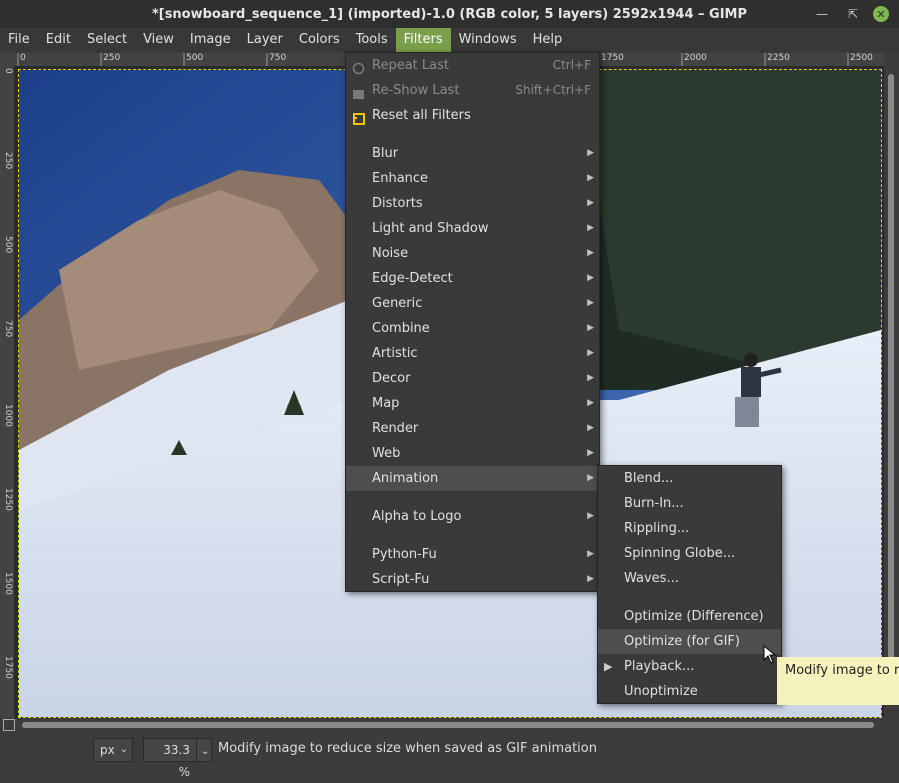 The width and height of the screenshot is (899, 783). Describe the element at coordinates (412, 278) in the screenshot. I see `menu-item-label: Edge-Detect` at that location.